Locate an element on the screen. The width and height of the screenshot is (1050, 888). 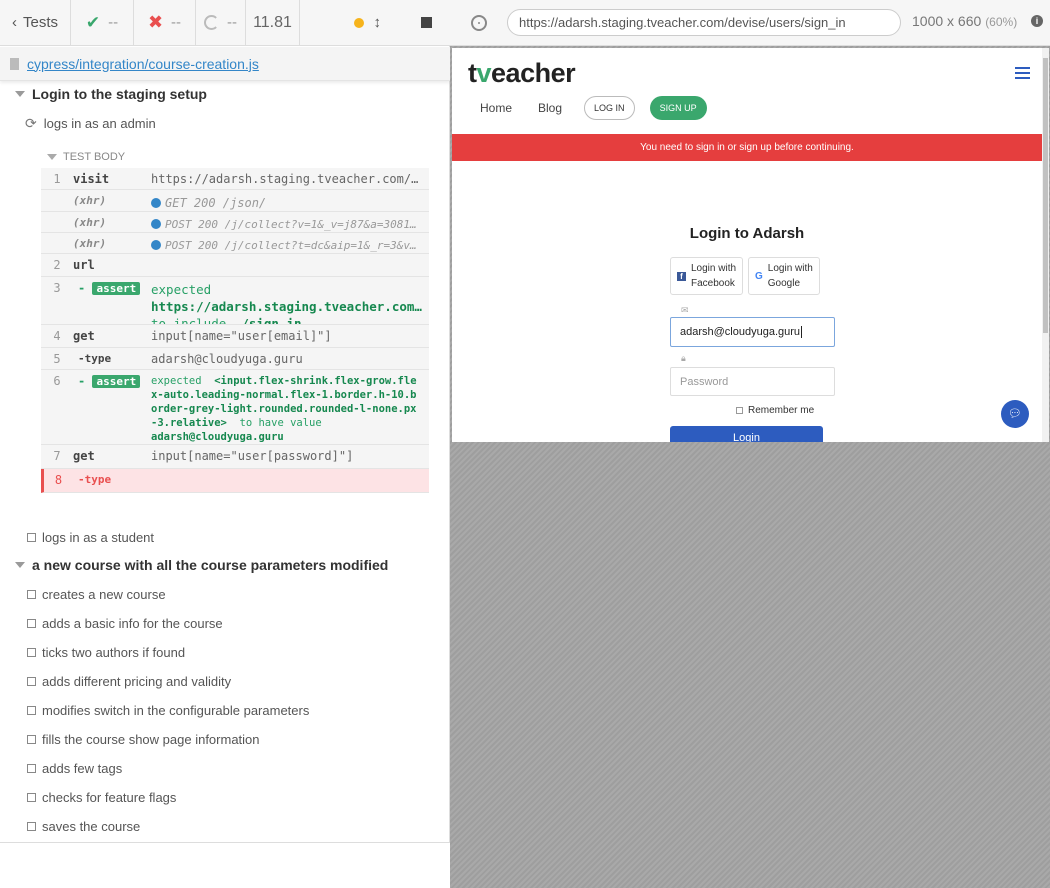
test-title: adds a basic info for the course is located at coordinates (132, 623).